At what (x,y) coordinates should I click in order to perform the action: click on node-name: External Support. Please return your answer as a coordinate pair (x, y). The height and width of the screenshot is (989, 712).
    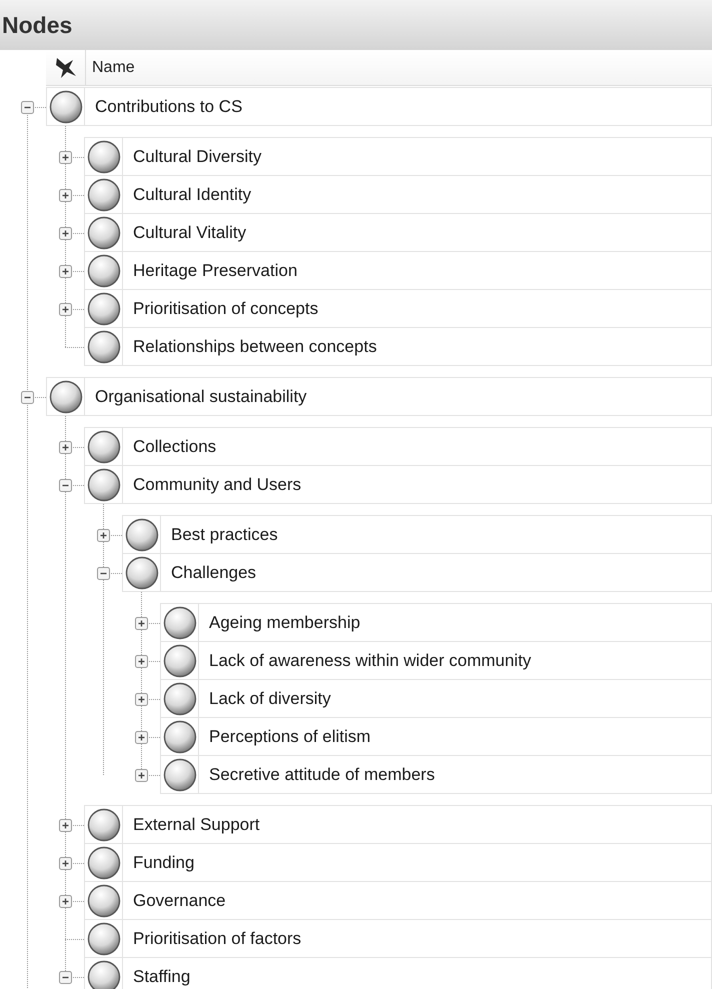
    Looking at the image, I should click on (196, 825).